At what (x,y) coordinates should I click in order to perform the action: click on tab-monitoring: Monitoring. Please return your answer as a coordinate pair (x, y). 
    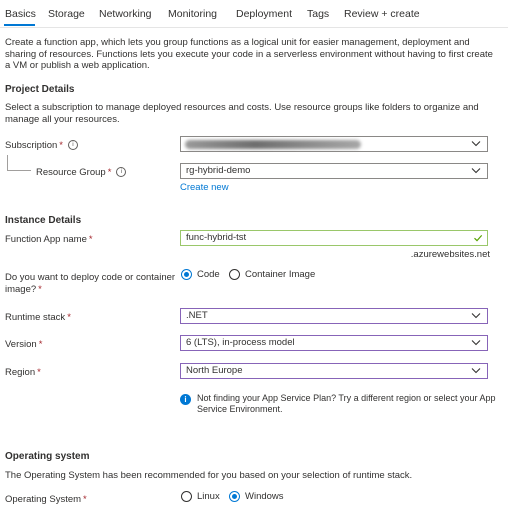
    Looking at the image, I should click on (192, 14).